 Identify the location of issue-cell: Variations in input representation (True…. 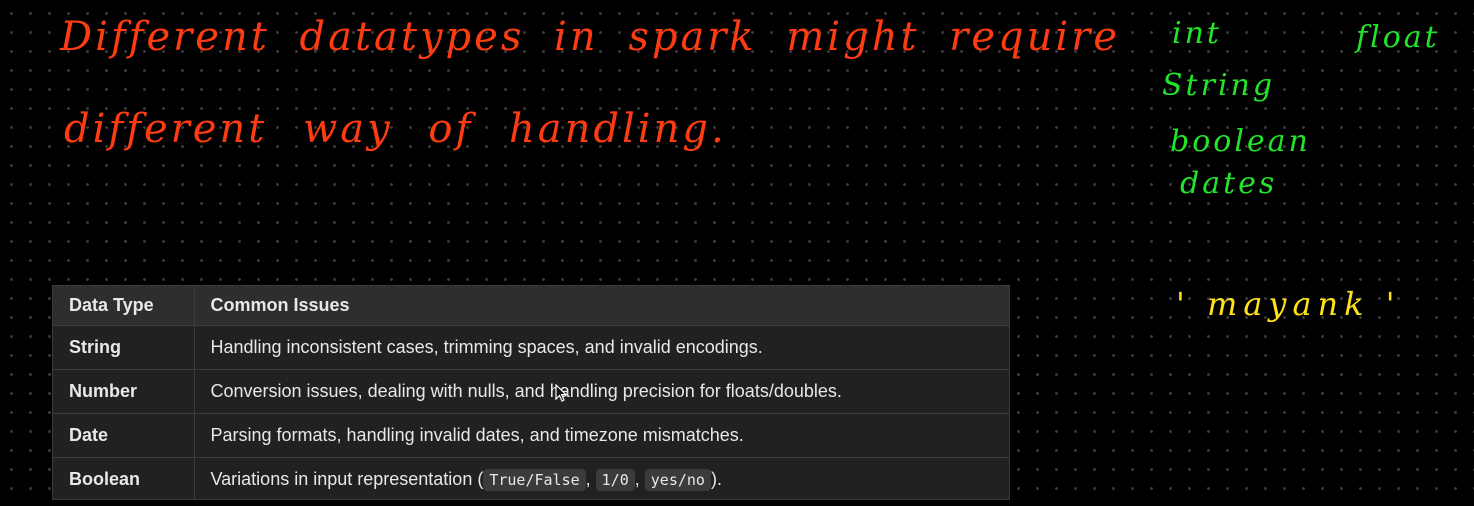
(601, 478).